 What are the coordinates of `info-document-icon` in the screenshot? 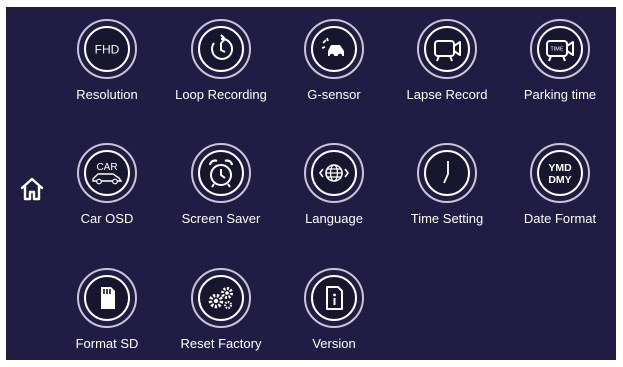 It's located at (334, 298).